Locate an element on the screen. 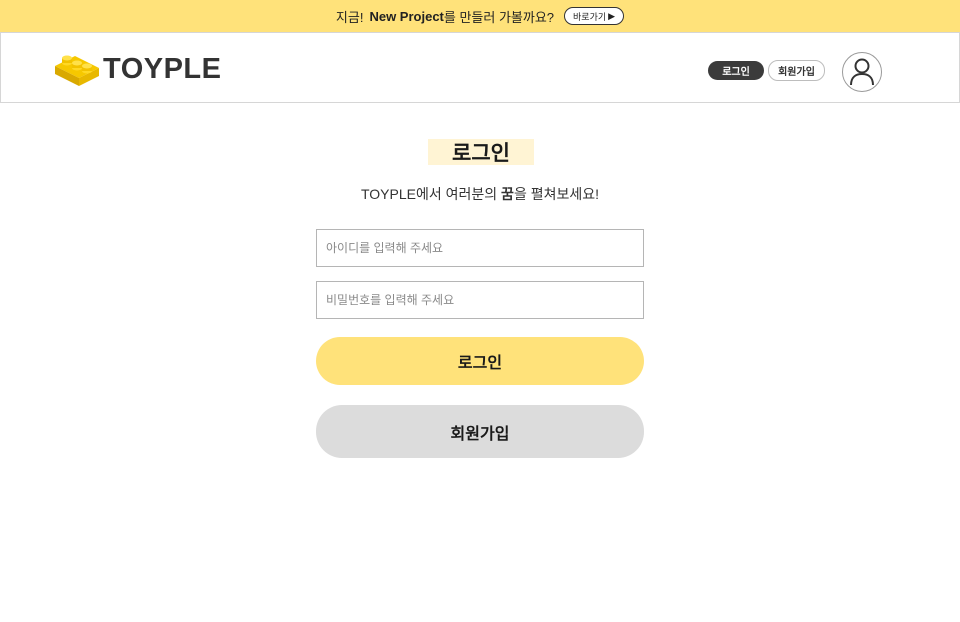 This screenshot has height=622, width=960. header-signup-button: 회원가입 is located at coordinates (796, 70).